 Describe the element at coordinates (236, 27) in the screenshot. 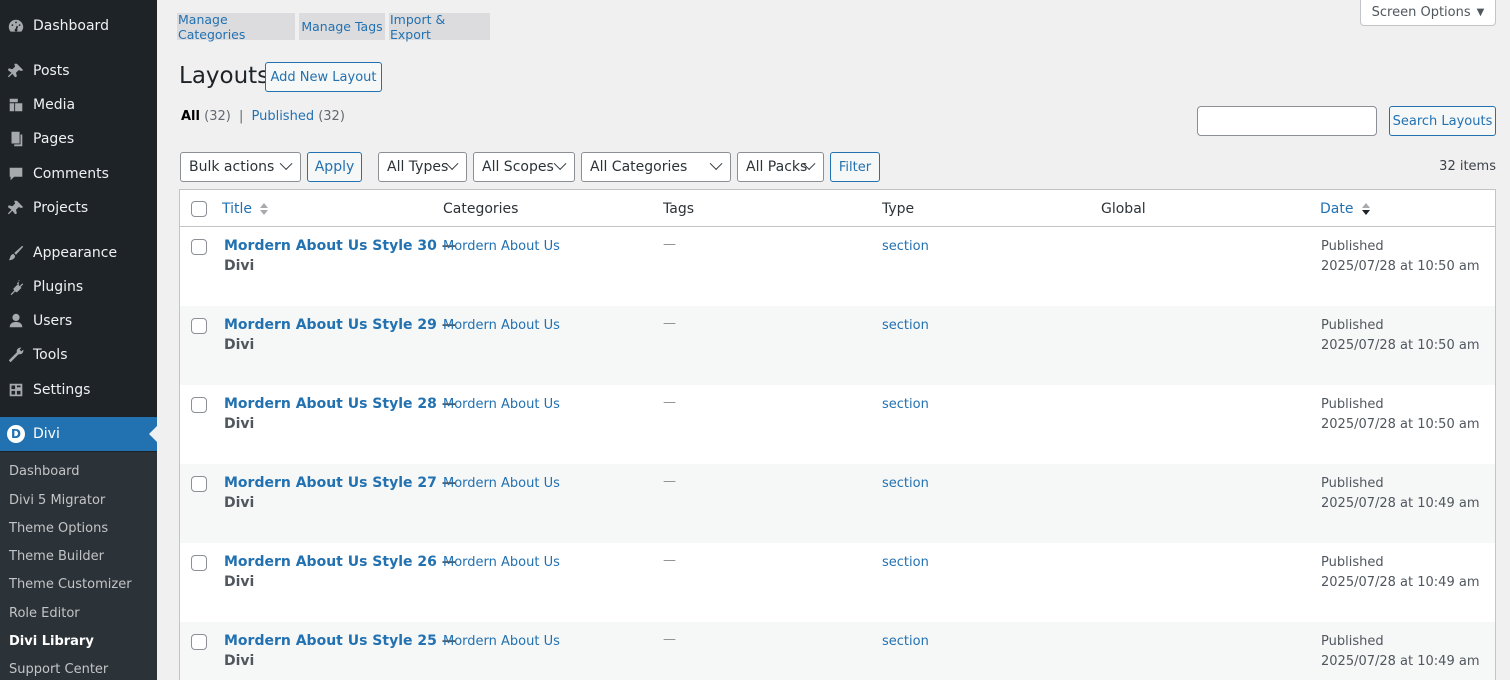

I see `tab-manage-categories: Manage Categories` at that location.